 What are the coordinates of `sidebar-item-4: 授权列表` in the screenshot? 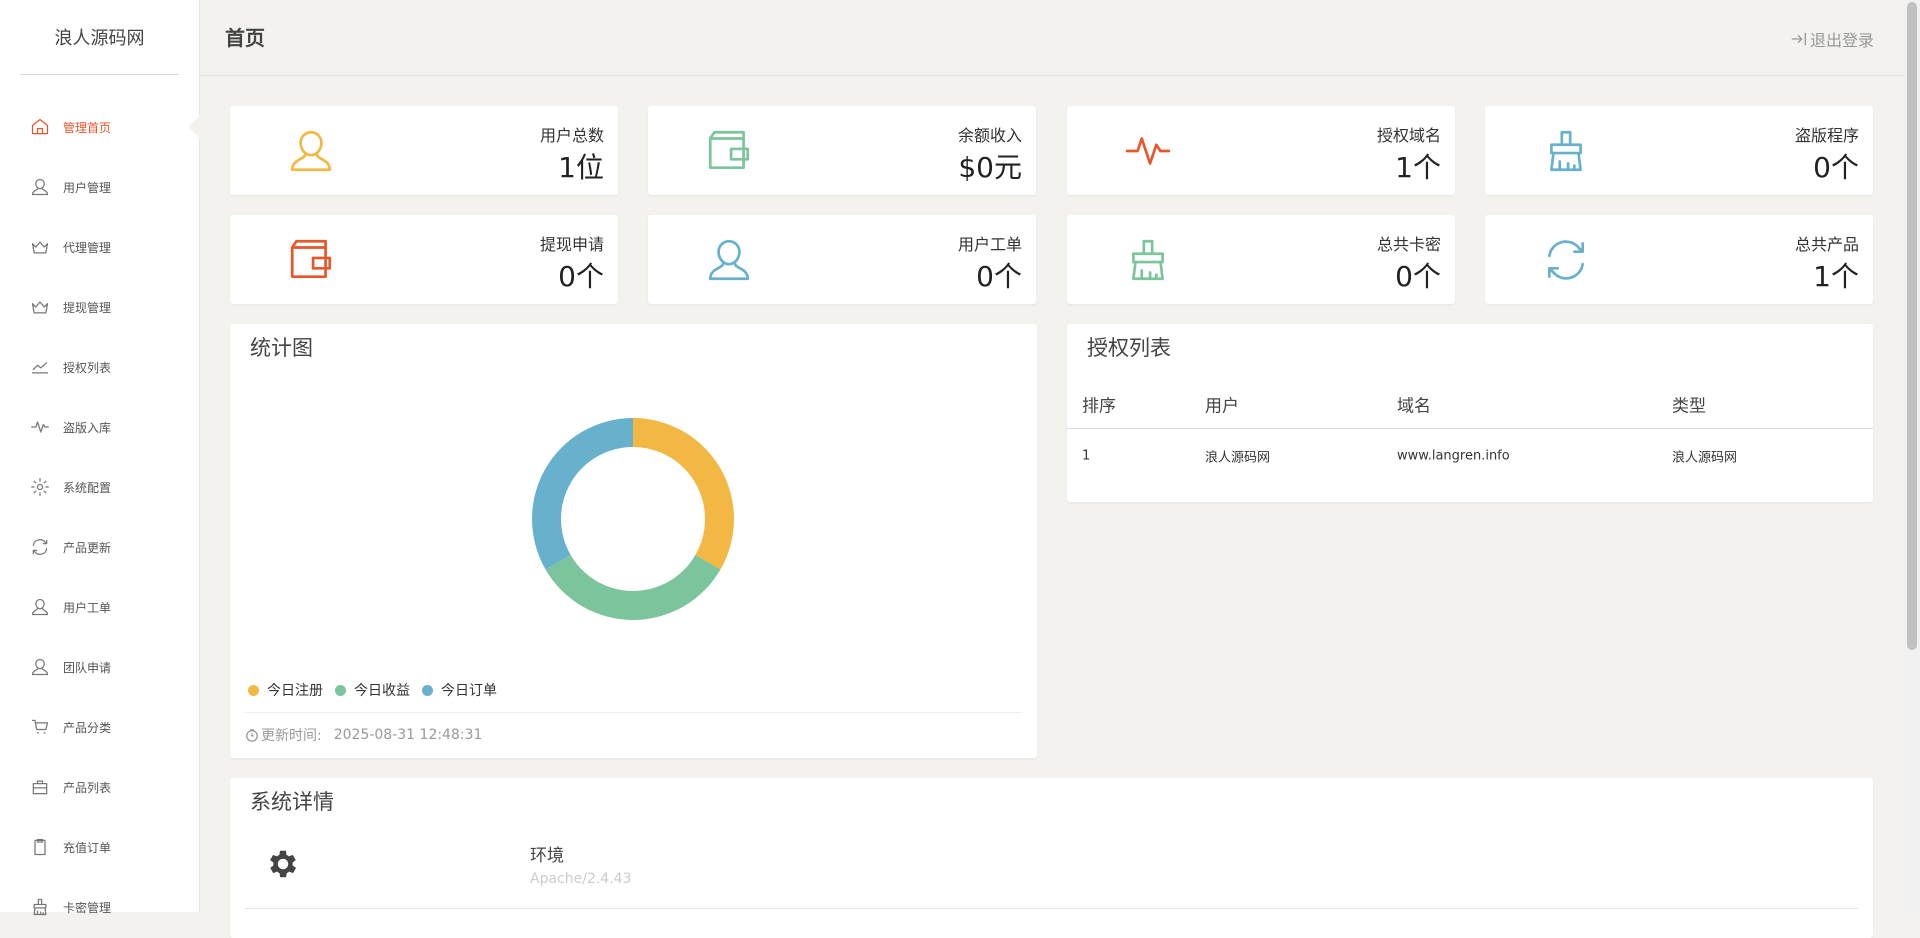 It's located at (99, 367).